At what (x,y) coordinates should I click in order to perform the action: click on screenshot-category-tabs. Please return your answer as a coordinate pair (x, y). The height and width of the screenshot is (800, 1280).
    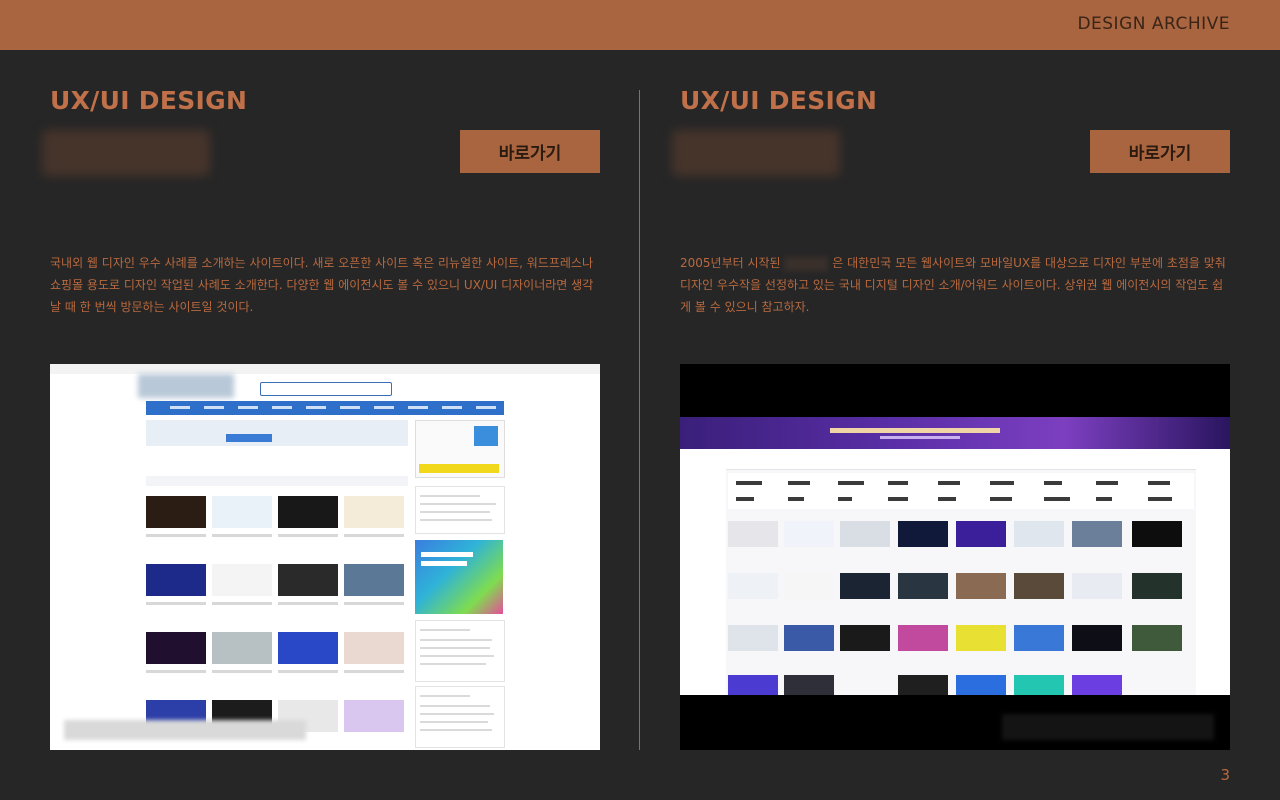
    Looking at the image, I should click on (277, 481).